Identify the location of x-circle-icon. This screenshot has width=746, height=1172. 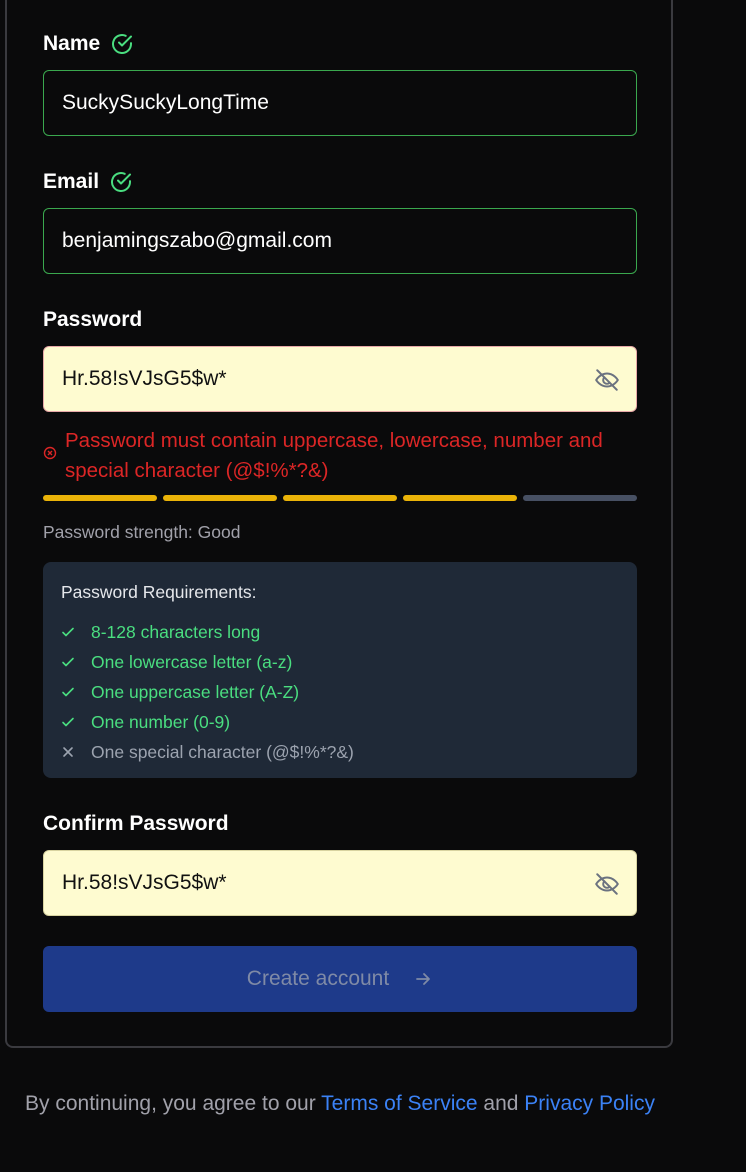
(50, 453).